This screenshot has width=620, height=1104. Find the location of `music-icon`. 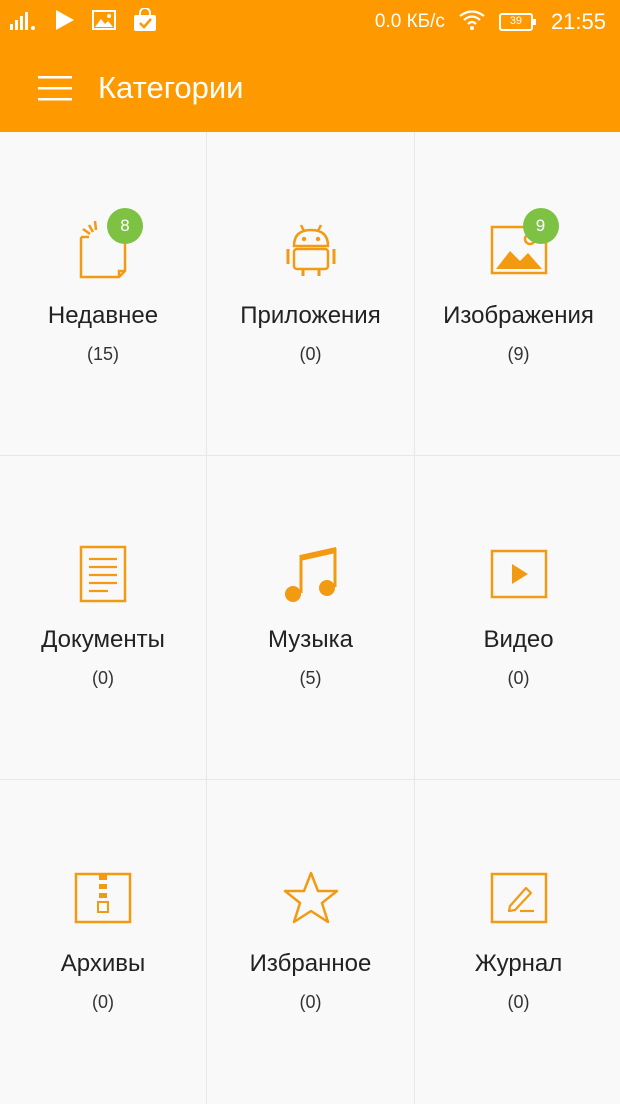

music-icon is located at coordinates (310, 574).